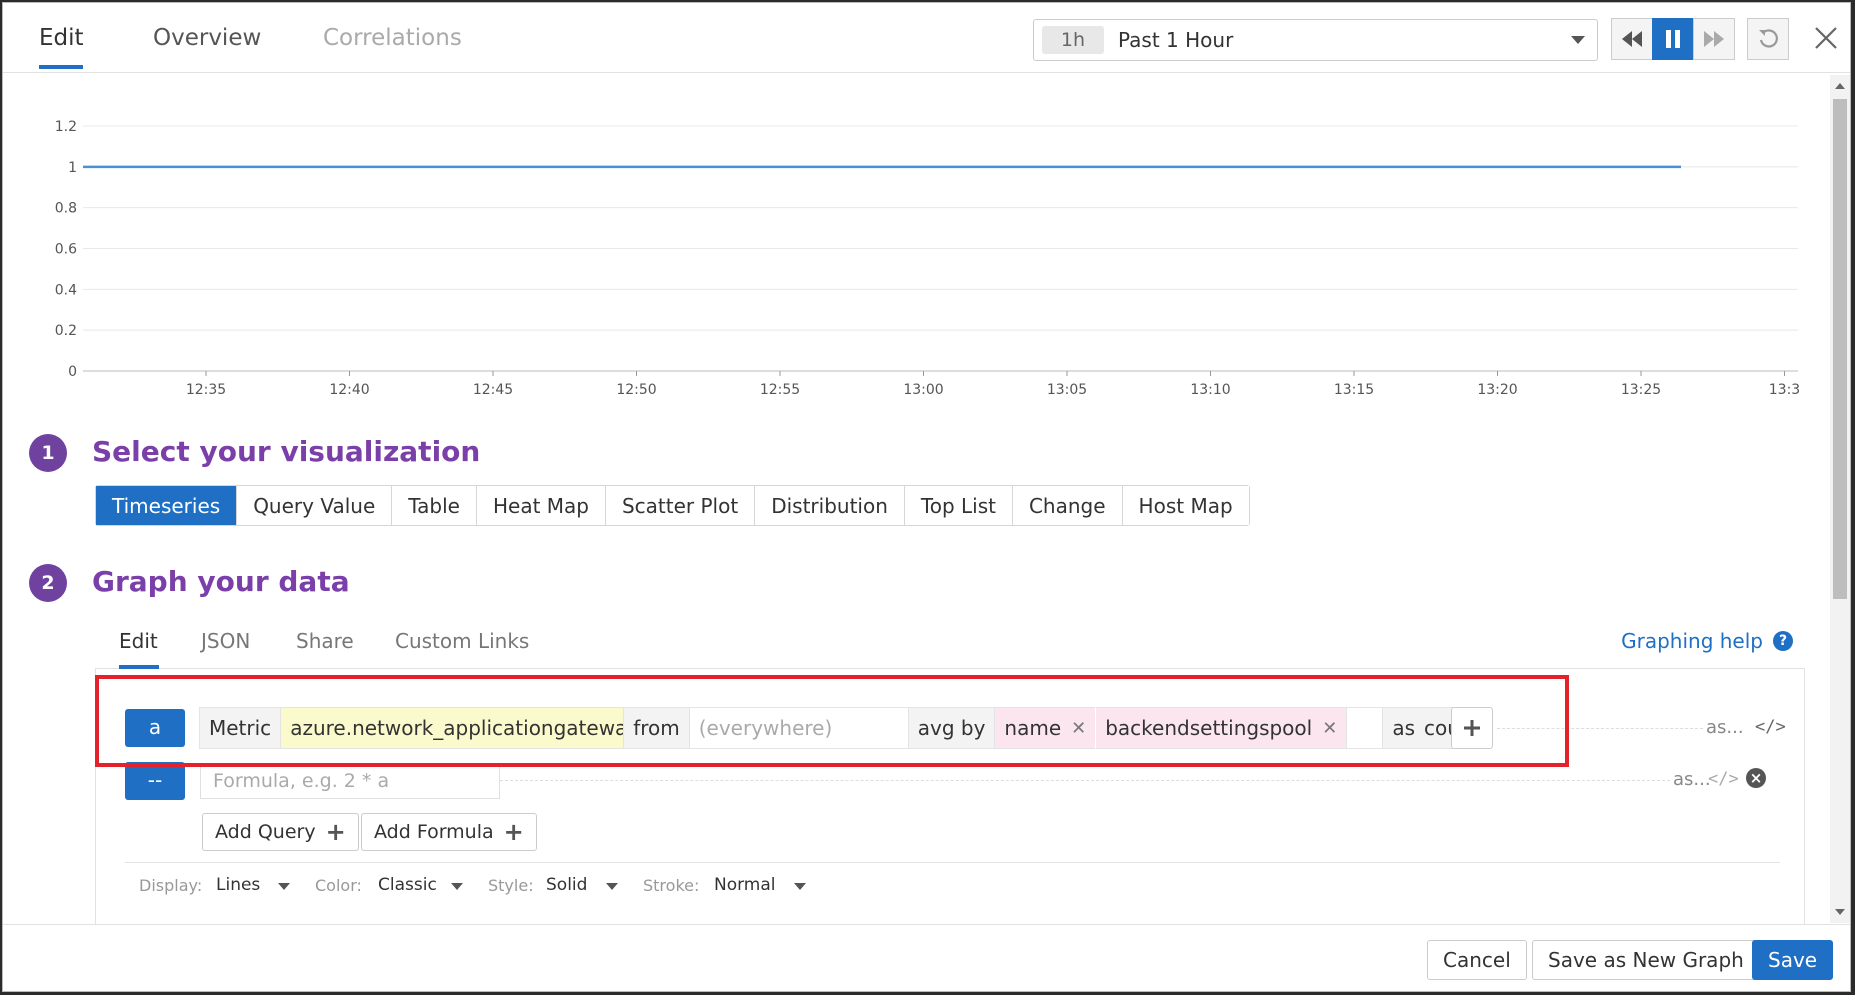 The width and height of the screenshot is (1855, 995). What do you see at coordinates (66, 127) in the screenshot?
I see `y-tick-label: 1.2` at bounding box center [66, 127].